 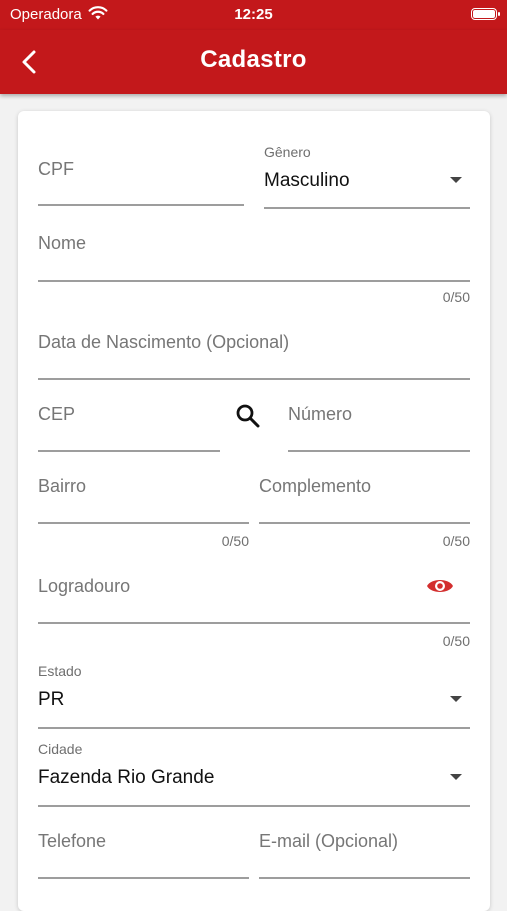 What do you see at coordinates (141, 205) in the screenshot?
I see `cpf-underline` at bounding box center [141, 205].